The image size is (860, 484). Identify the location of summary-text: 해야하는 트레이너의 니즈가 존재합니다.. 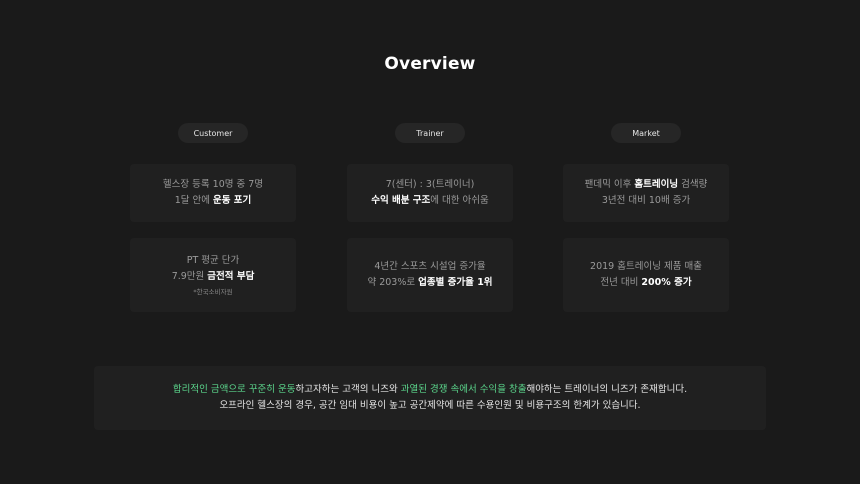
(607, 389).